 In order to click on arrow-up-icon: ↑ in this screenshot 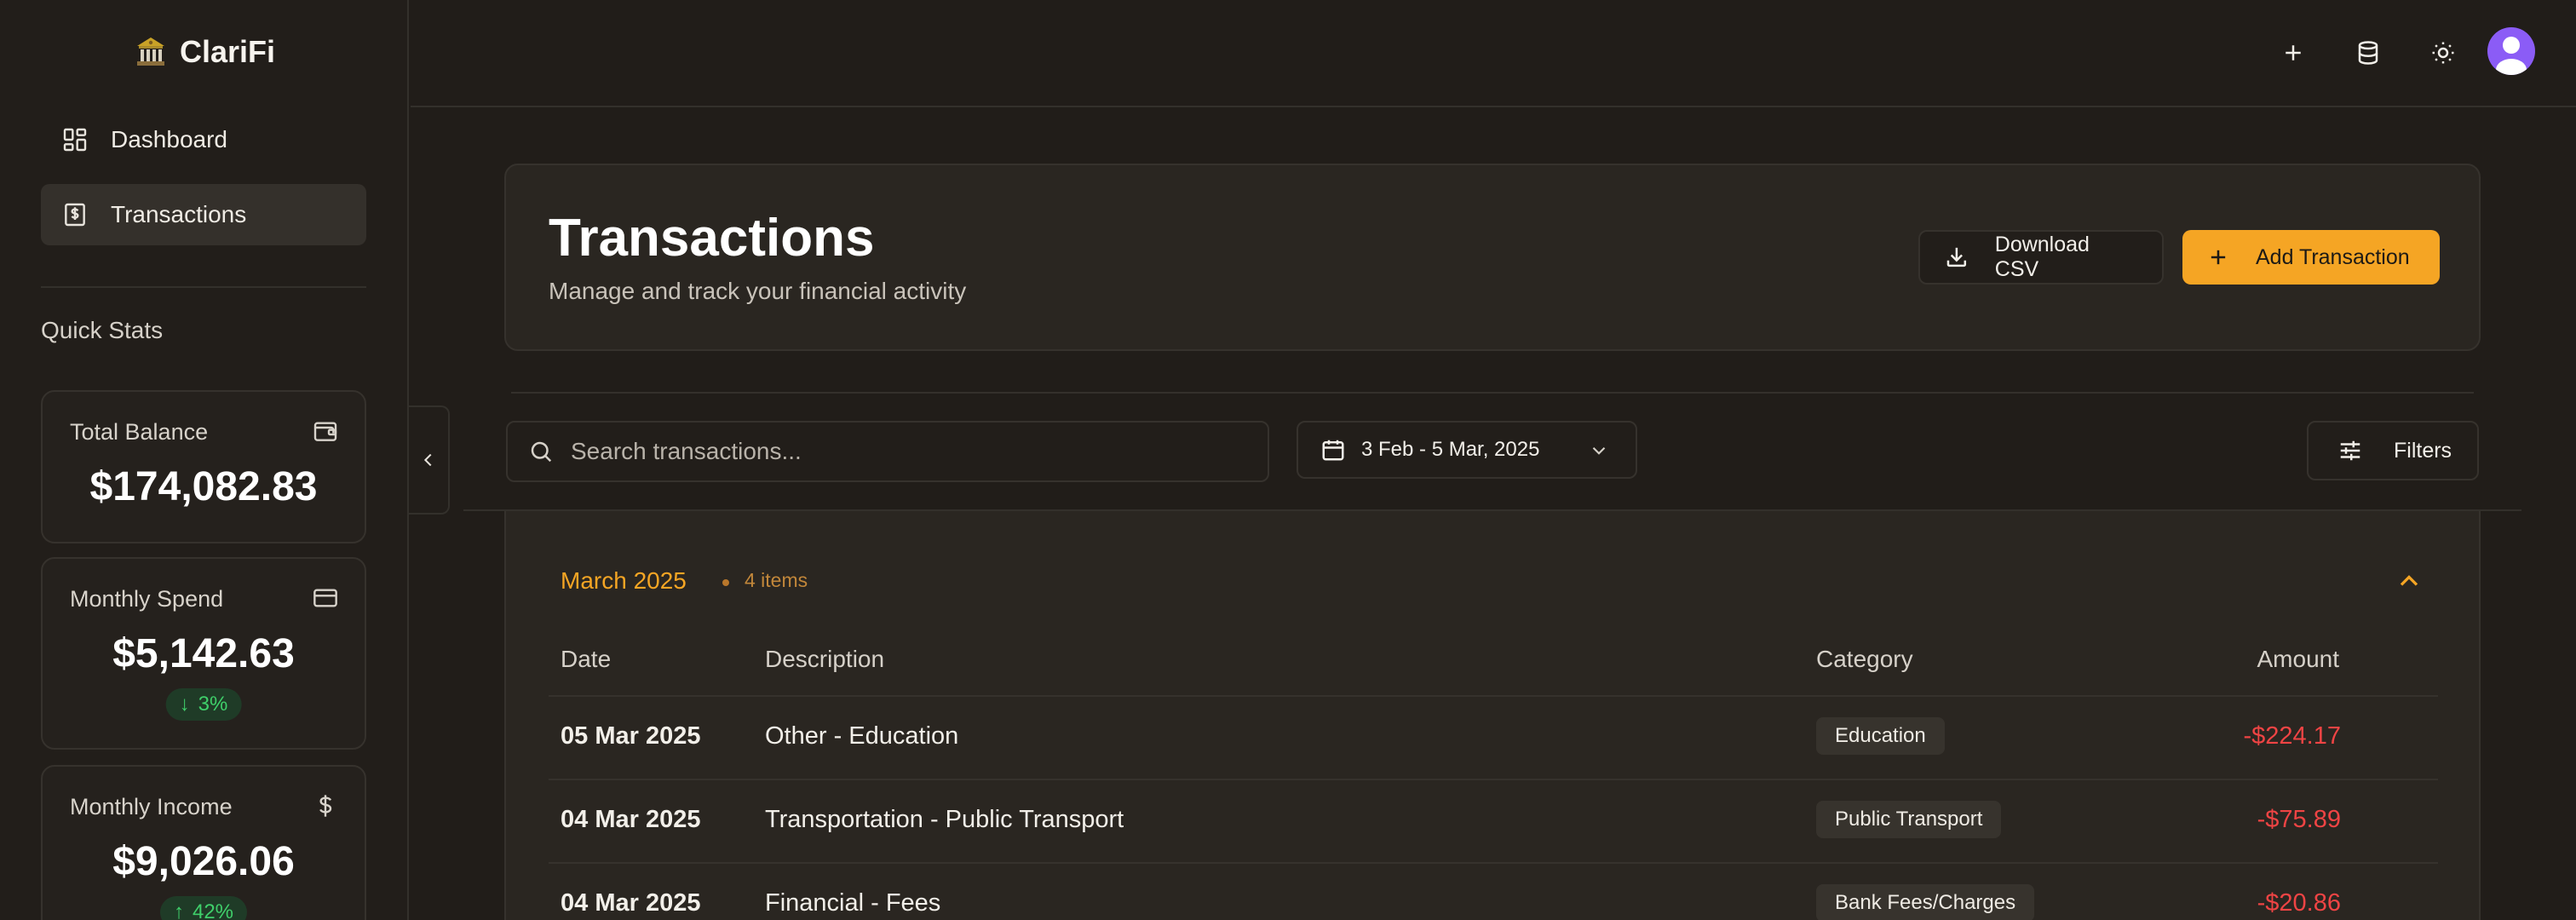, I will do `click(179, 910)`.